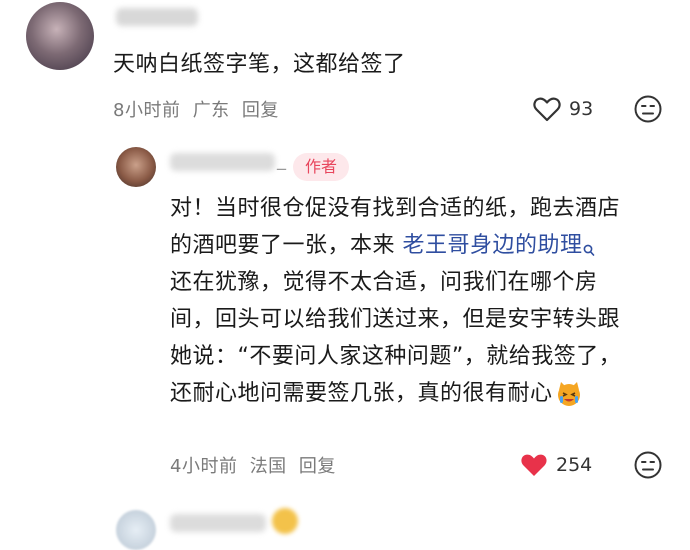  What do you see at coordinates (589, 244) in the screenshot?
I see `search-icon` at bounding box center [589, 244].